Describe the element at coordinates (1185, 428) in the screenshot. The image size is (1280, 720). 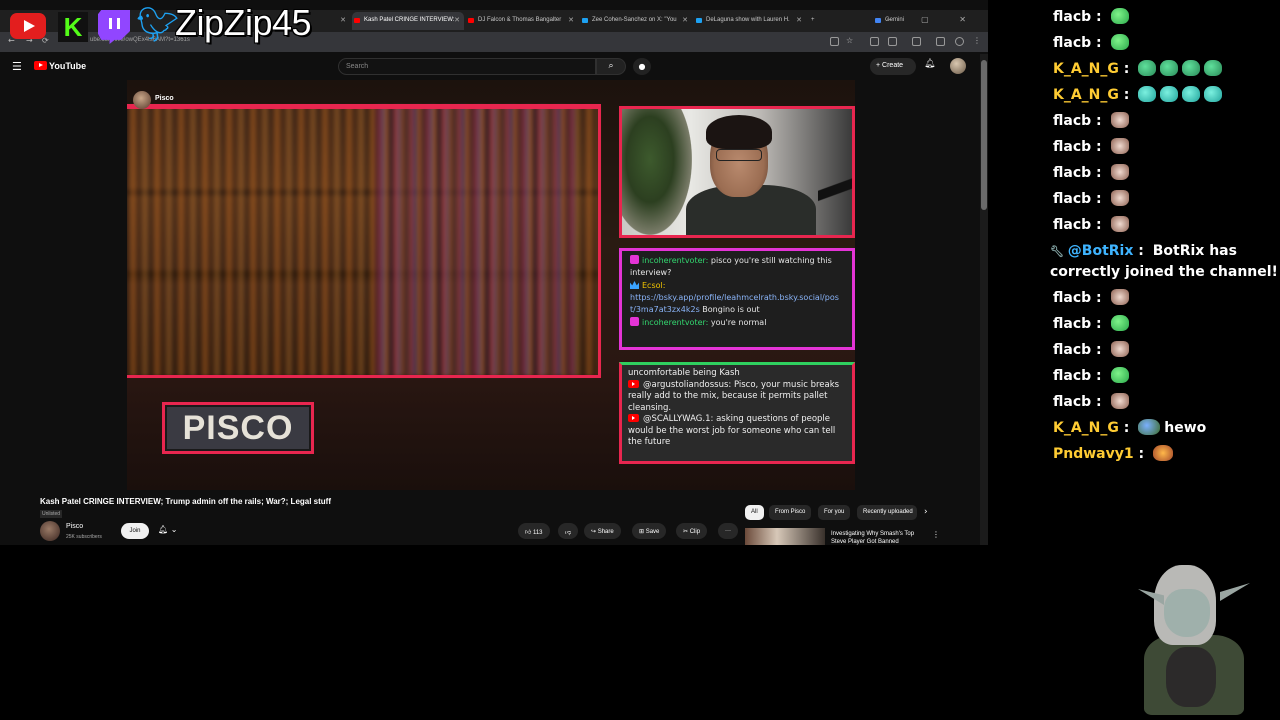
I see `chat-text: hewo` at that location.